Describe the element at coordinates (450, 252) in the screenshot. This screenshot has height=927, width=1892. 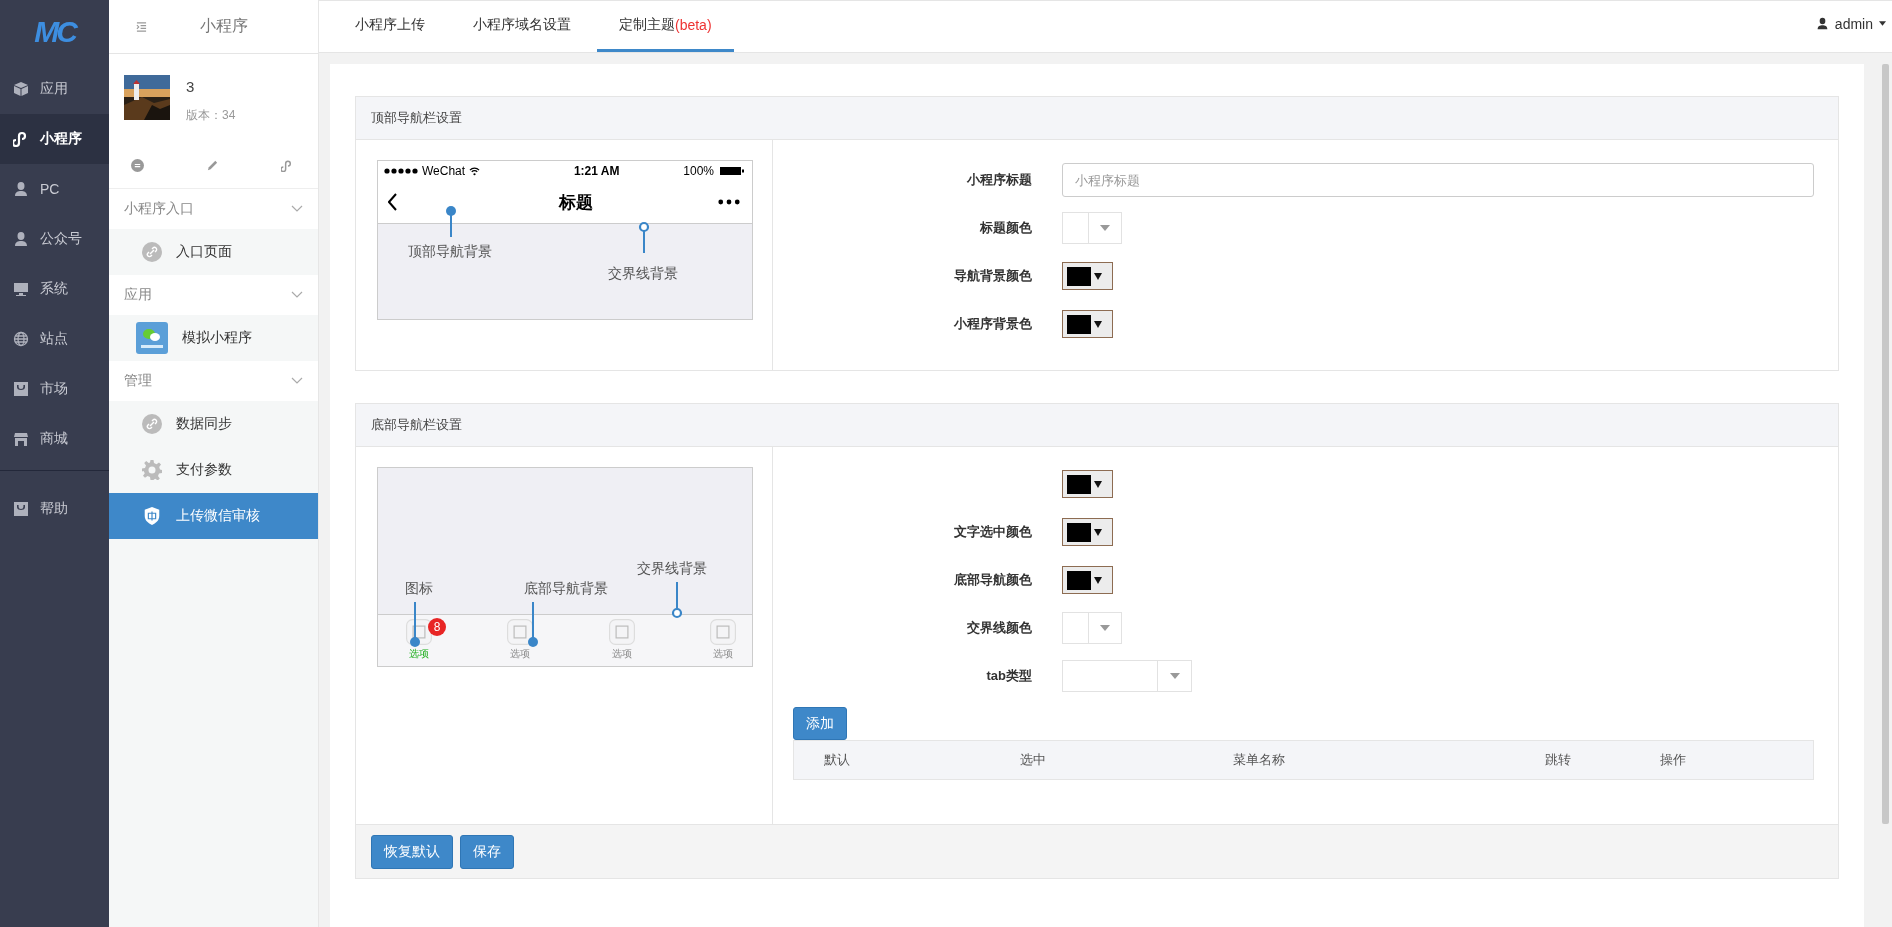
I see `callout-label: 顶部导航背景` at that location.